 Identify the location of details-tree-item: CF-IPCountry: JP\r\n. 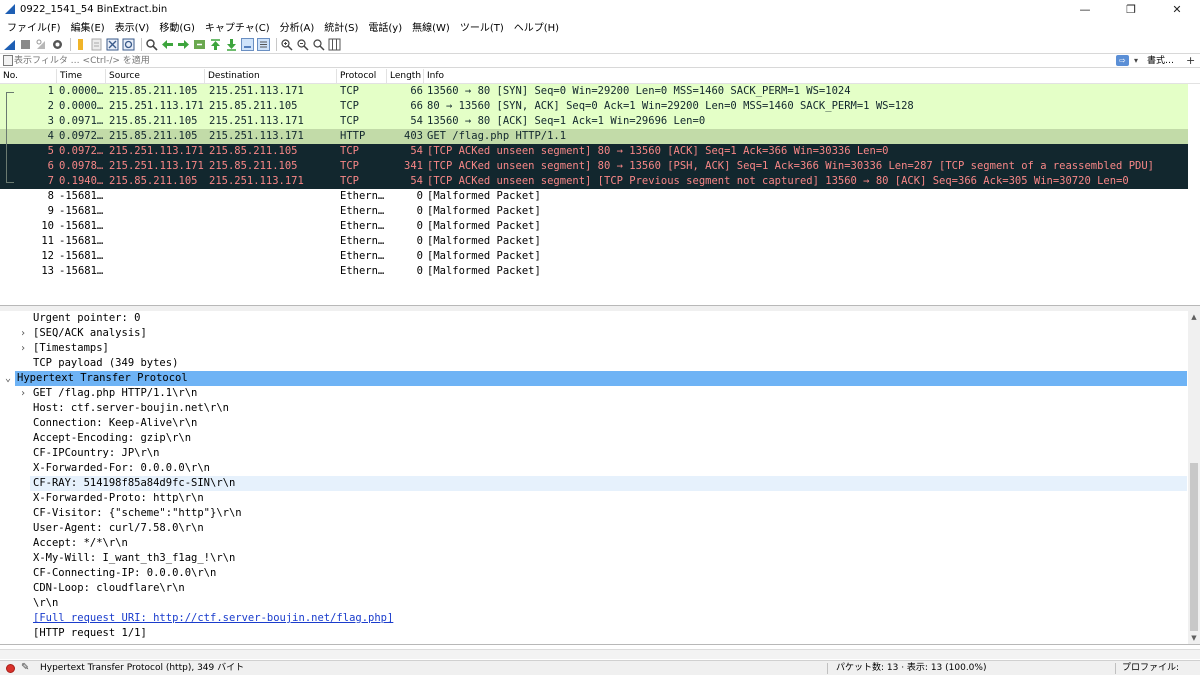
(594, 453).